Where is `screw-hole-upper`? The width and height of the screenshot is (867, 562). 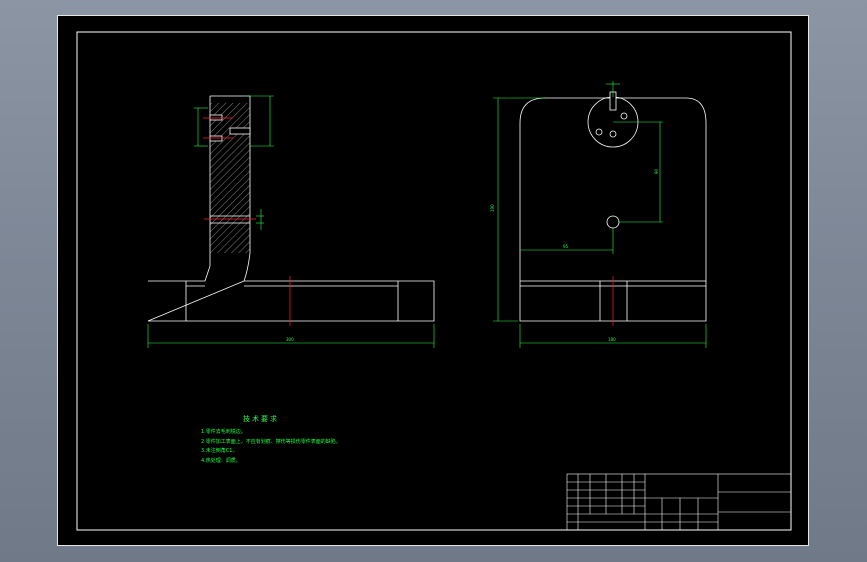 screw-hole-upper is located at coordinates (216, 117).